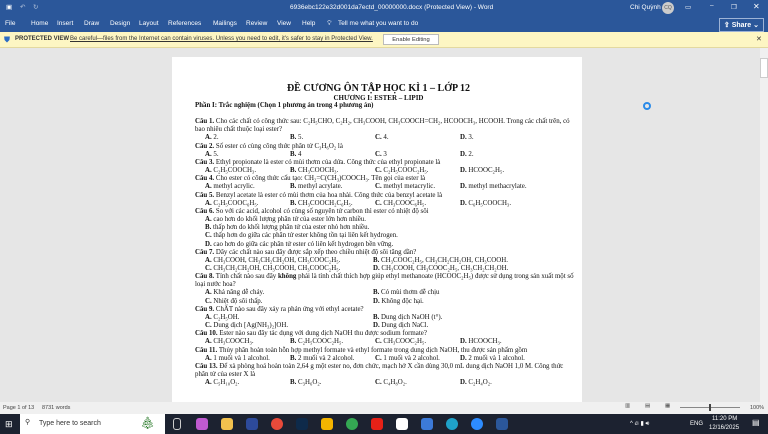  What do you see at coordinates (225, 23) in the screenshot?
I see `tab-mailings: Mailings` at bounding box center [225, 23].